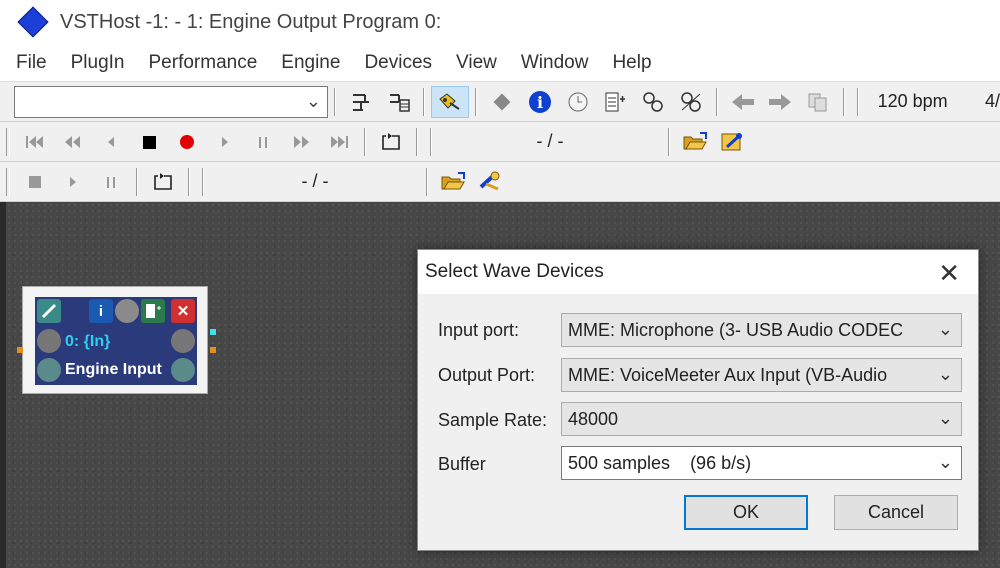  What do you see at coordinates (550, 141) in the screenshot?
I see `player-position-display: - / -` at bounding box center [550, 141].